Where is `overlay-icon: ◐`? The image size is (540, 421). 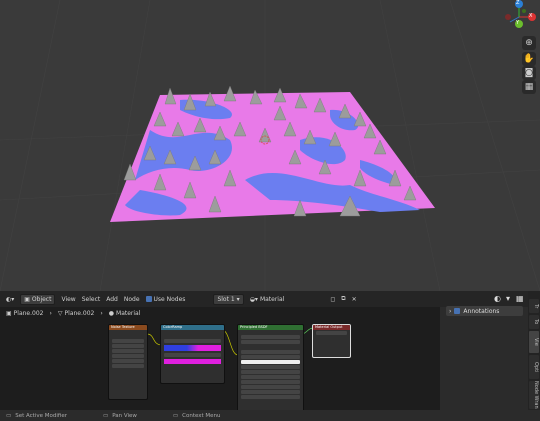 overlay-icon: ◐ is located at coordinates (497, 298).